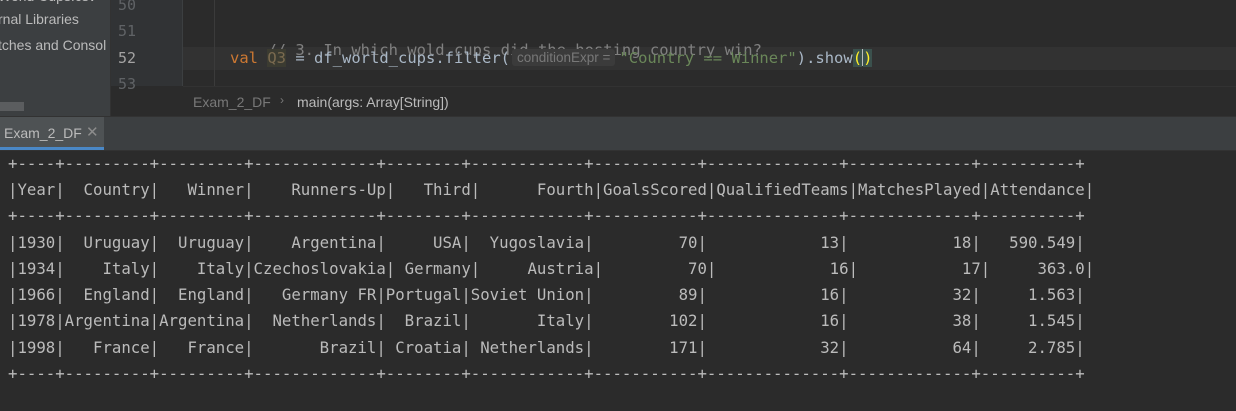 This screenshot has width=1236, height=411. Describe the element at coordinates (857, 58) in the screenshot. I see `matched-open-paren: (` at that location.